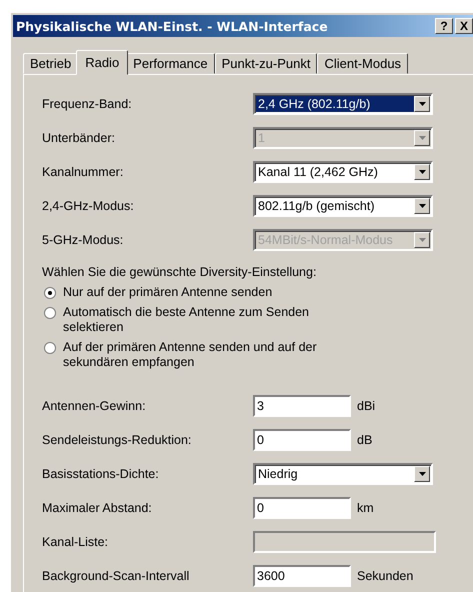 This screenshot has height=592, width=473. Describe the element at coordinates (83, 240) in the screenshot. I see `field-label: 5-GHz-Modus:` at that location.